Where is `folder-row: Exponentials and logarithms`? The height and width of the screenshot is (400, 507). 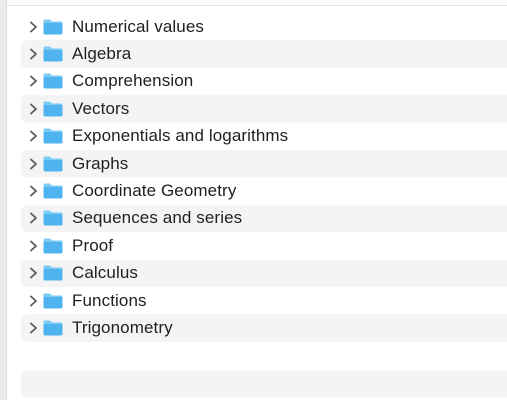
folder-row: Exponentials and logarithms is located at coordinates (264, 136).